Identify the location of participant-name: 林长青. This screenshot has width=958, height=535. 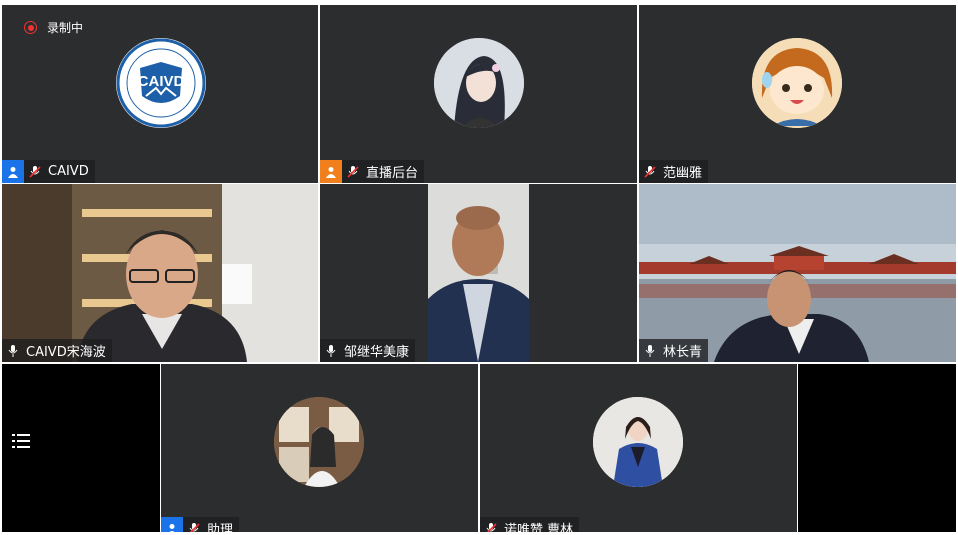
(683, 352).